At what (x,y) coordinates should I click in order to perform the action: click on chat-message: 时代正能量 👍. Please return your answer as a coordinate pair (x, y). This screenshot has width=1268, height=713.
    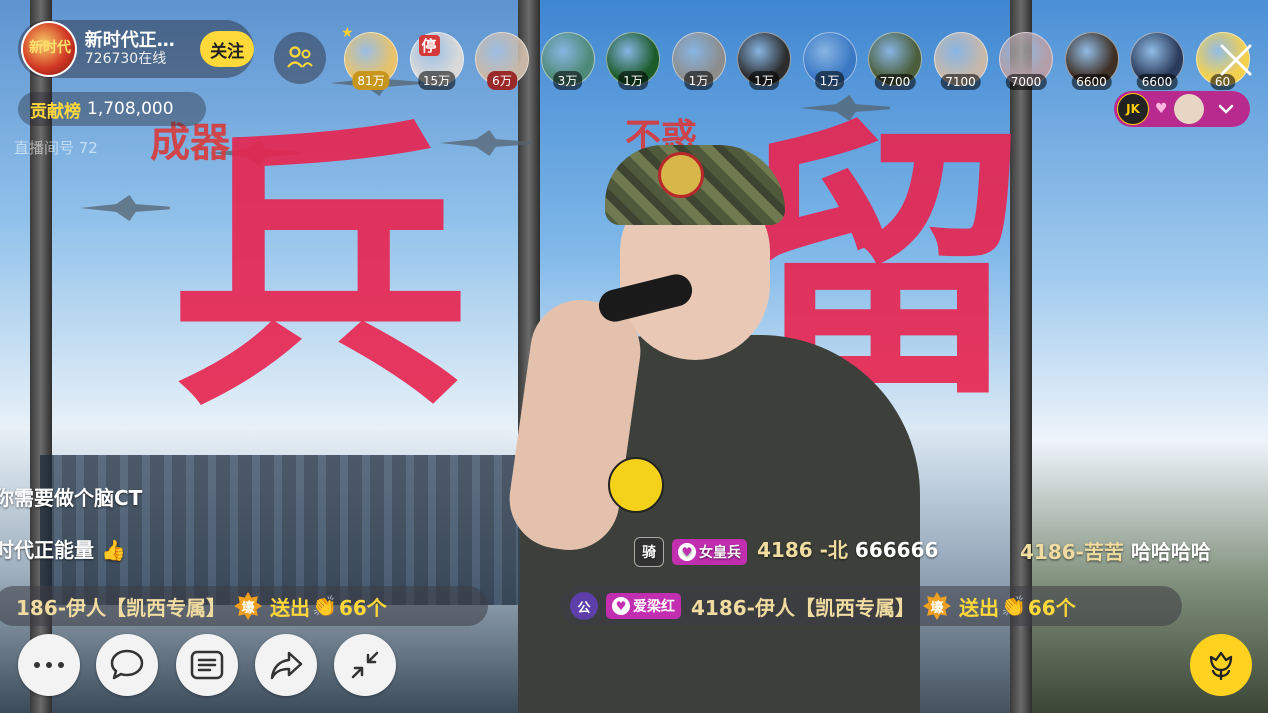
    Looking at the image, I should click on (63, 550).